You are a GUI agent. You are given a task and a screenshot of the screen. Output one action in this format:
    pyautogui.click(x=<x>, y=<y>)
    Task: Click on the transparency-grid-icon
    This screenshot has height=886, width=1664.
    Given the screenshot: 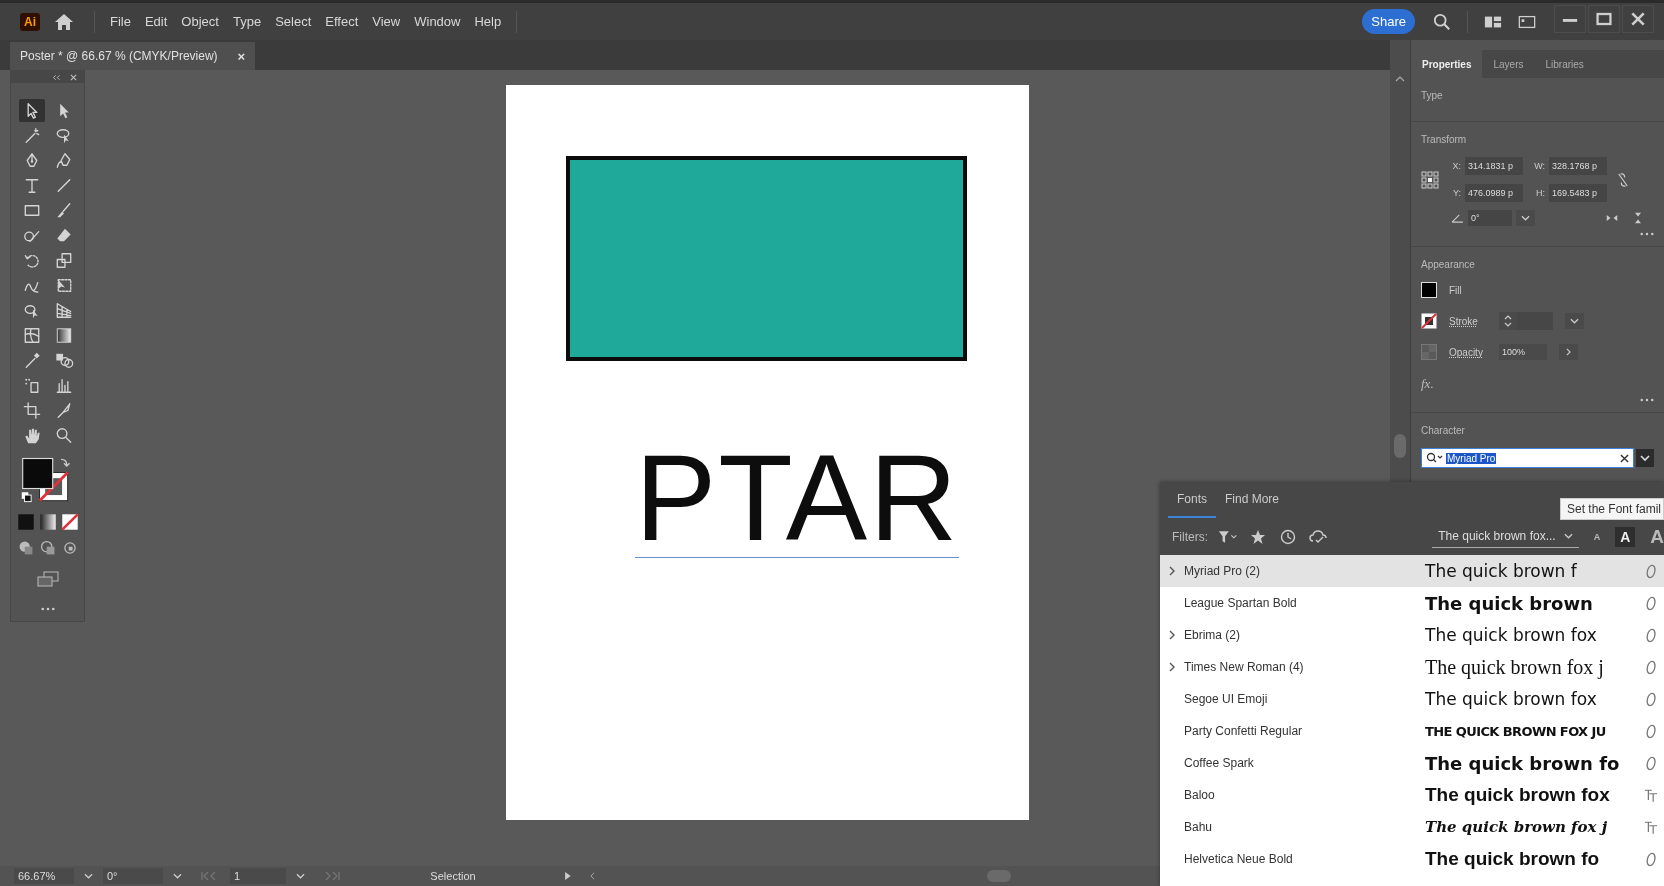 What is the action you would take?
    pyautogui.click(x=1429, y=352)
    